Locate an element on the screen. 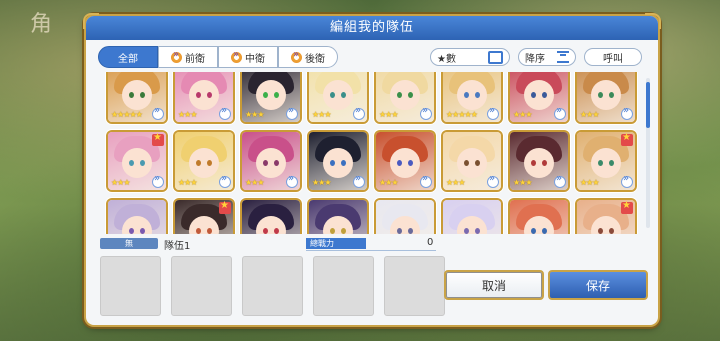  position-filter-tabs: 全部 前衛 中衛 後衛 is located at coordinates (218, 57).